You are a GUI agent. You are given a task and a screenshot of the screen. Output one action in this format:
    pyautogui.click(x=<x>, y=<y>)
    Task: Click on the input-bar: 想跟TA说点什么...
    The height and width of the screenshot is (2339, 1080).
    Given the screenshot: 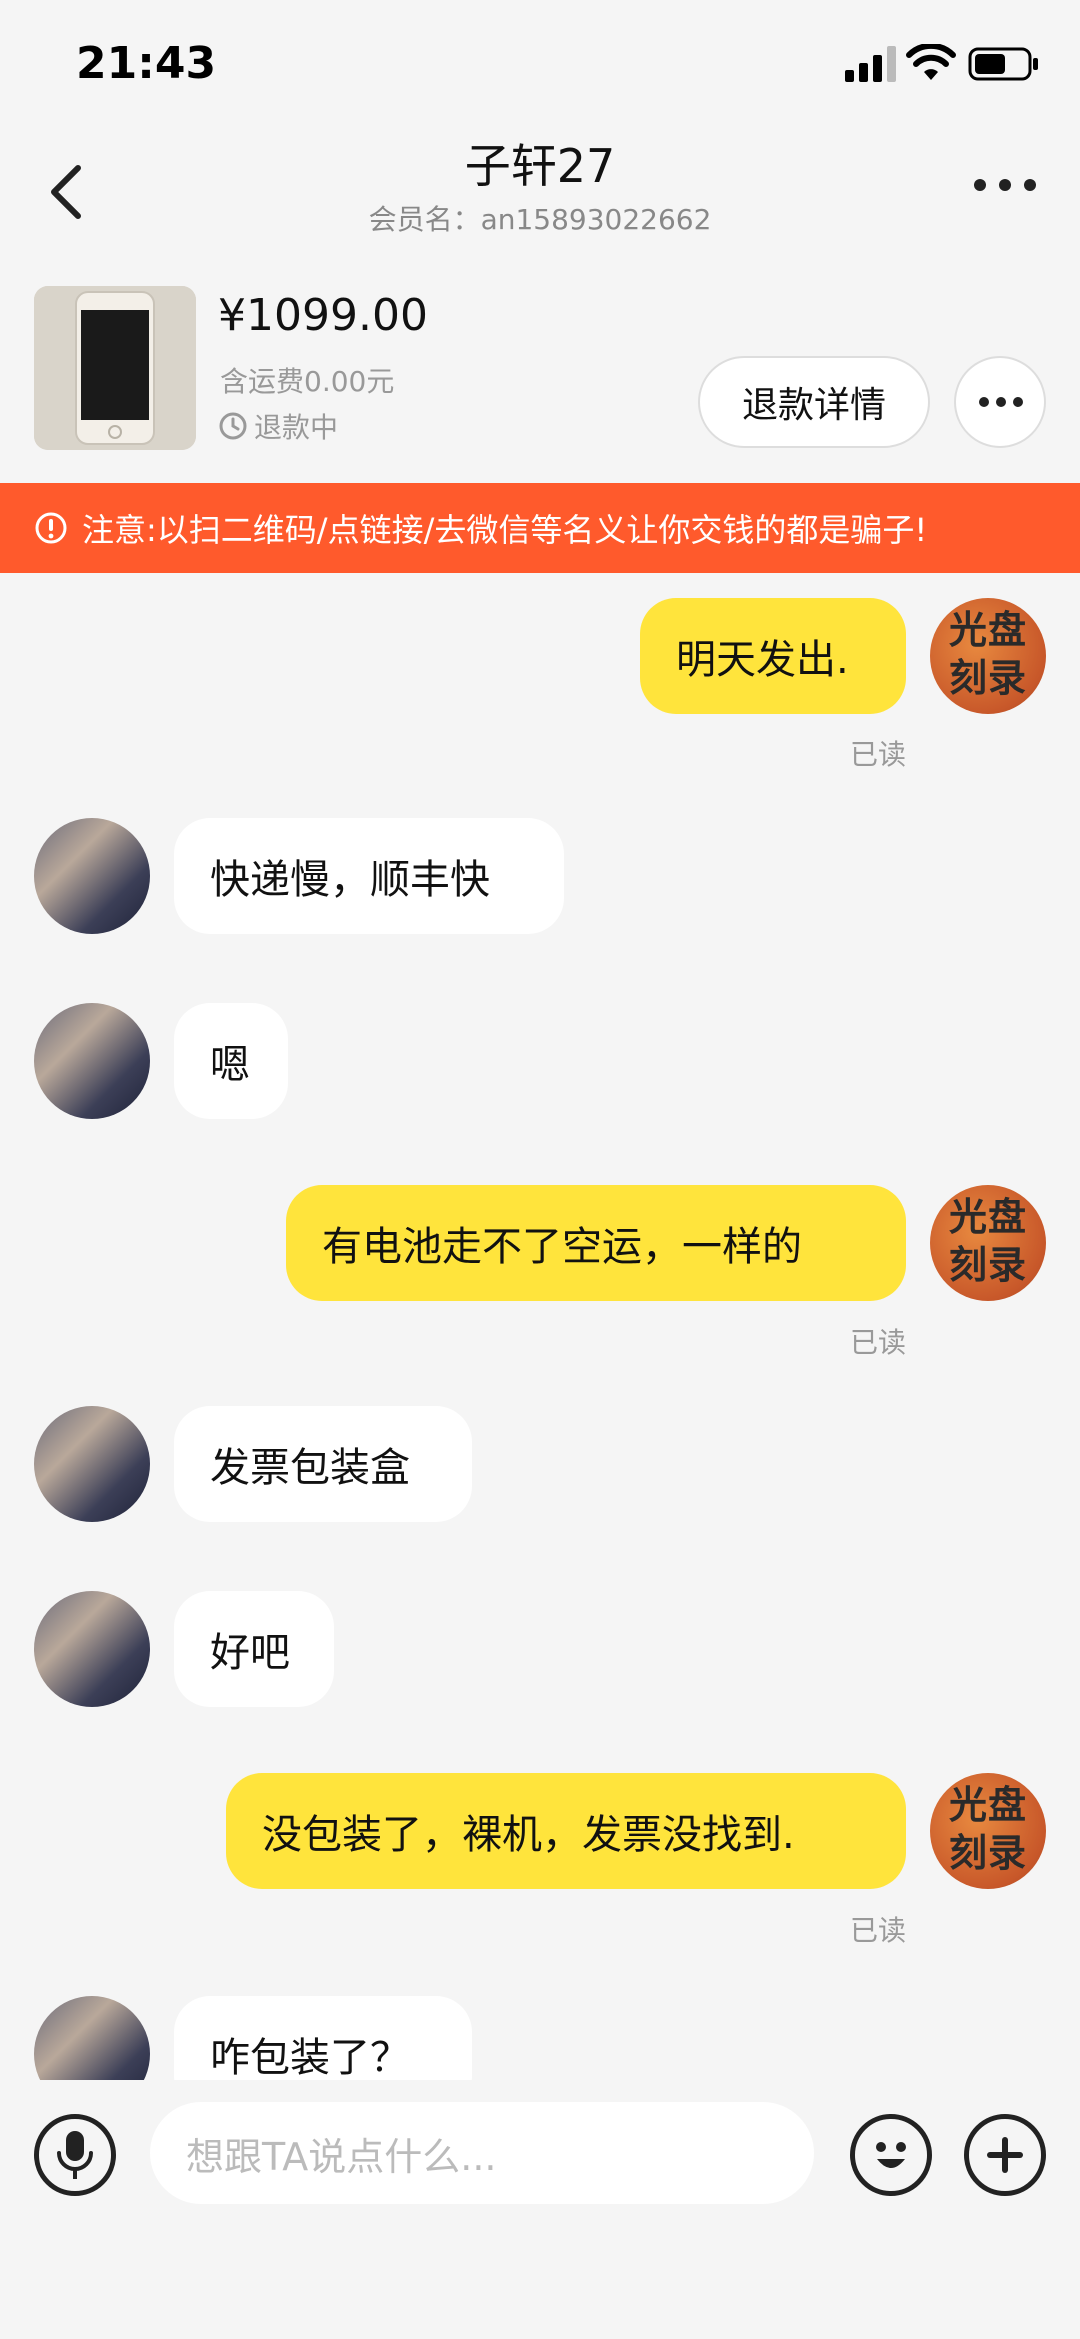 What is the action you would take?
    pyautogui.click(x=540, y=2209)
    